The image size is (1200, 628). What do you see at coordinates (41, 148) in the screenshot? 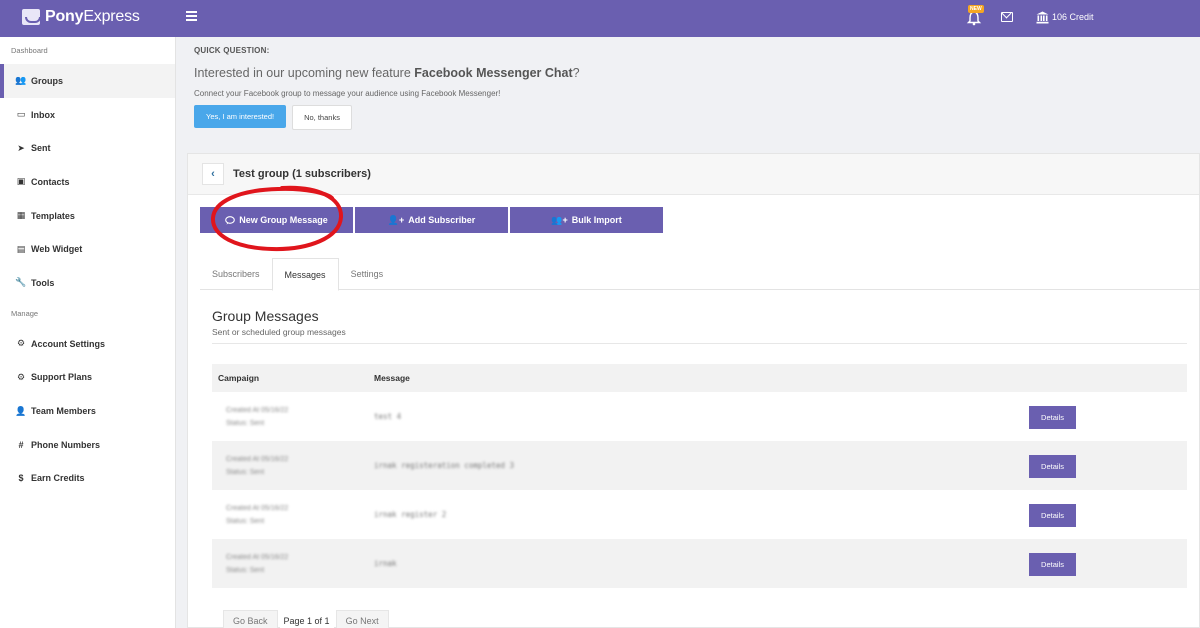
I see `sidebar-item-label: Sent` at bounding box center [41, 148].